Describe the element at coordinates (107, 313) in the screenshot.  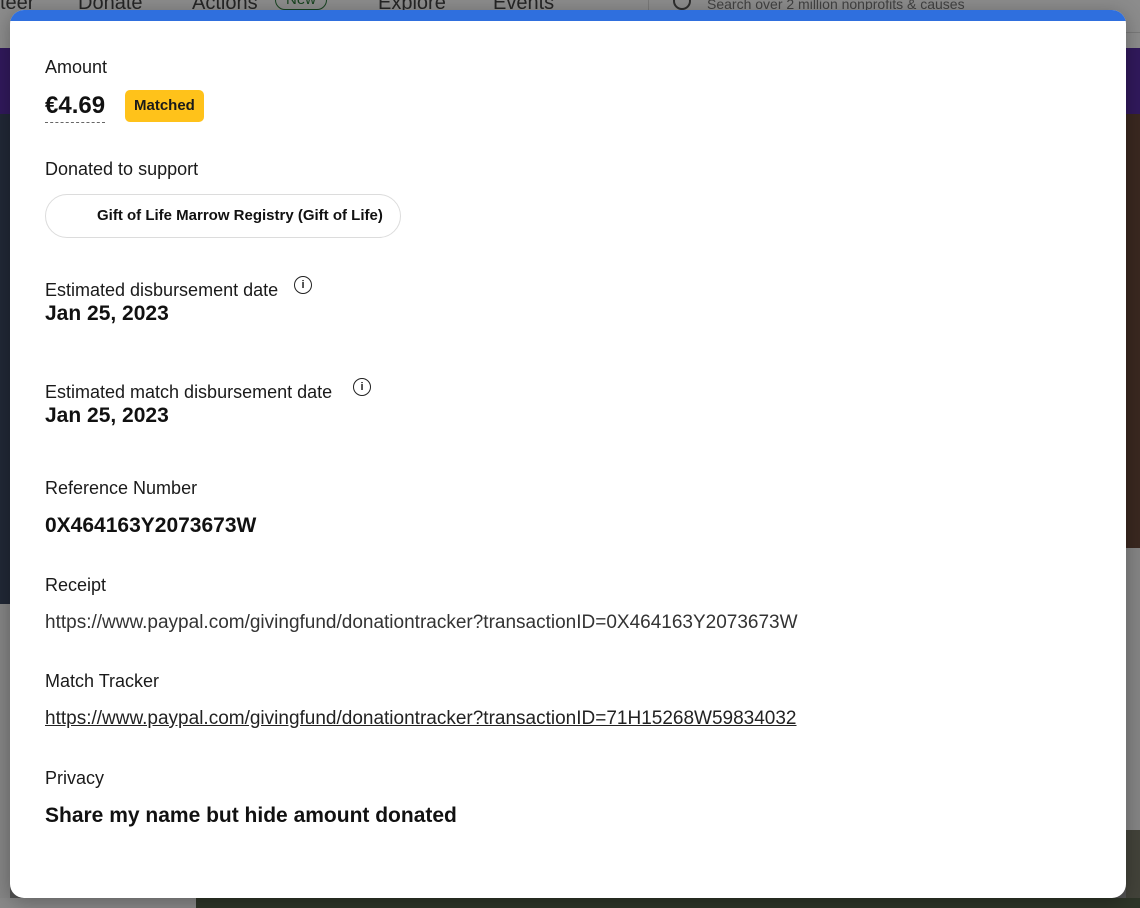
I see `disbursement-date: Jan 25, 2023` at that location.